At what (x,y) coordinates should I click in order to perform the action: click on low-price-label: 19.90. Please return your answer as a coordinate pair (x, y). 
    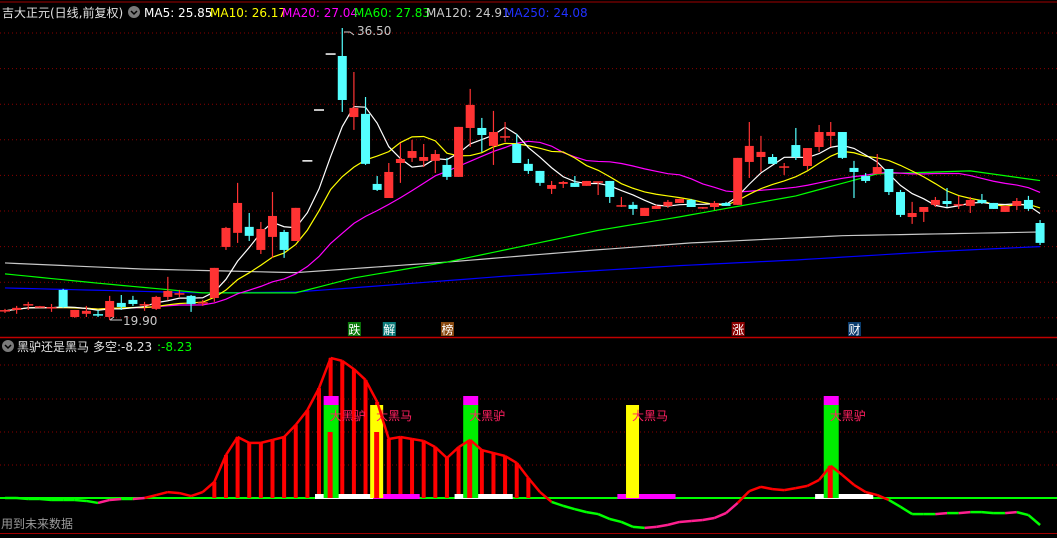
    Looking at the image, I should click on (140, 321).